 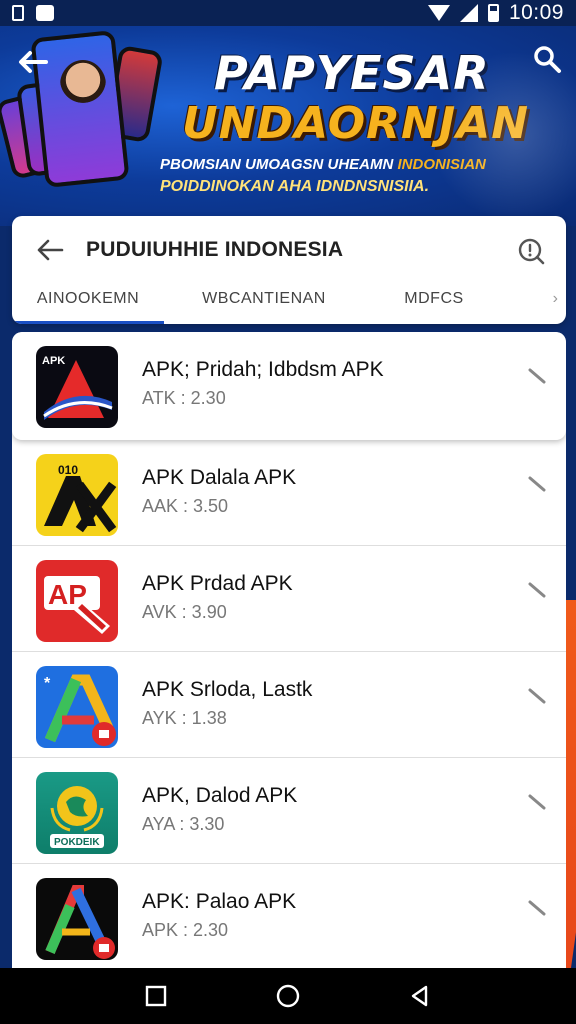 I want to click on app-name: APK, Dalod APK, so click(x=220, y=795).